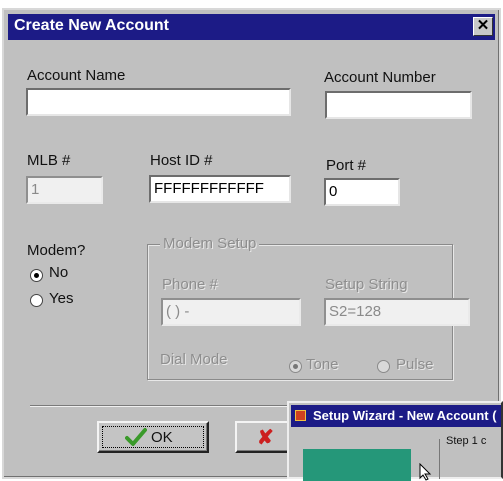 The image size is (503, 481). What do you see at coordinates (49, 160) in the screenshot?
I see `mlb-label: MLB #` at bounding box center [49, 160].